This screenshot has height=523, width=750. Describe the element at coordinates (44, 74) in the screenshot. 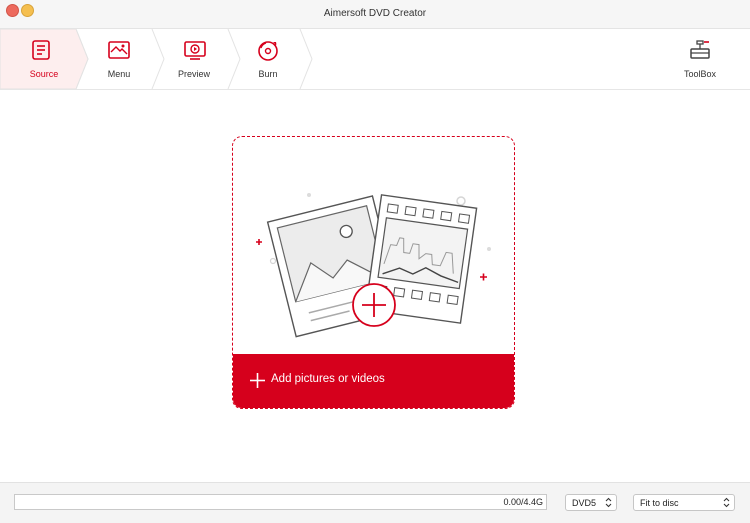

I see `tab-source-label: Source` at that location.